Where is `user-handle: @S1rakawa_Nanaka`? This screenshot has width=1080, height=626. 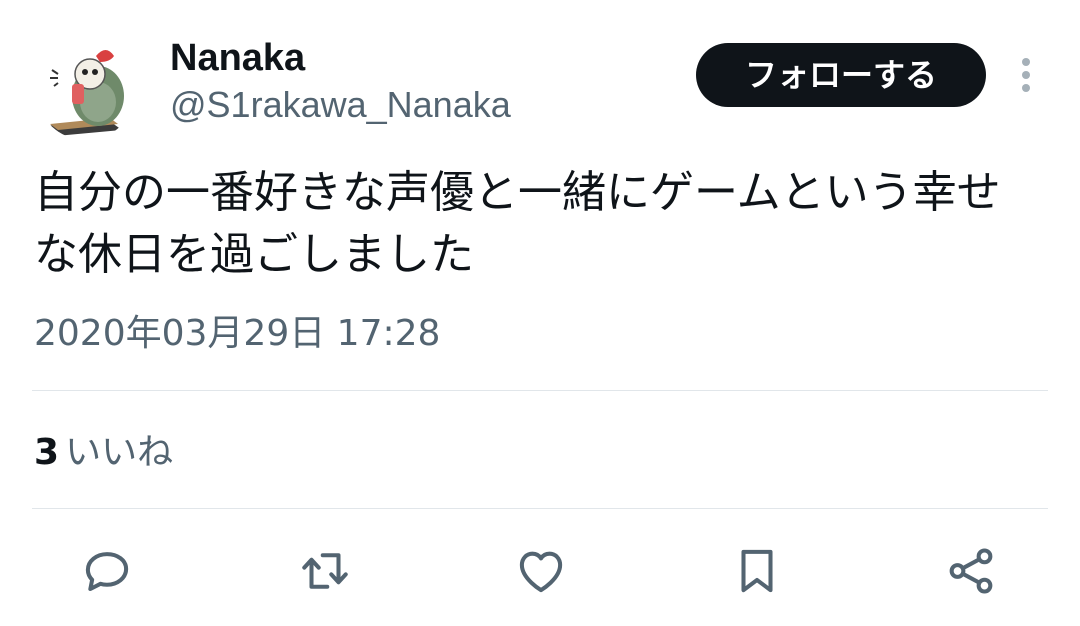 user-handle: @S1rakawa_Nanaka is located at coordinates (340, 105).